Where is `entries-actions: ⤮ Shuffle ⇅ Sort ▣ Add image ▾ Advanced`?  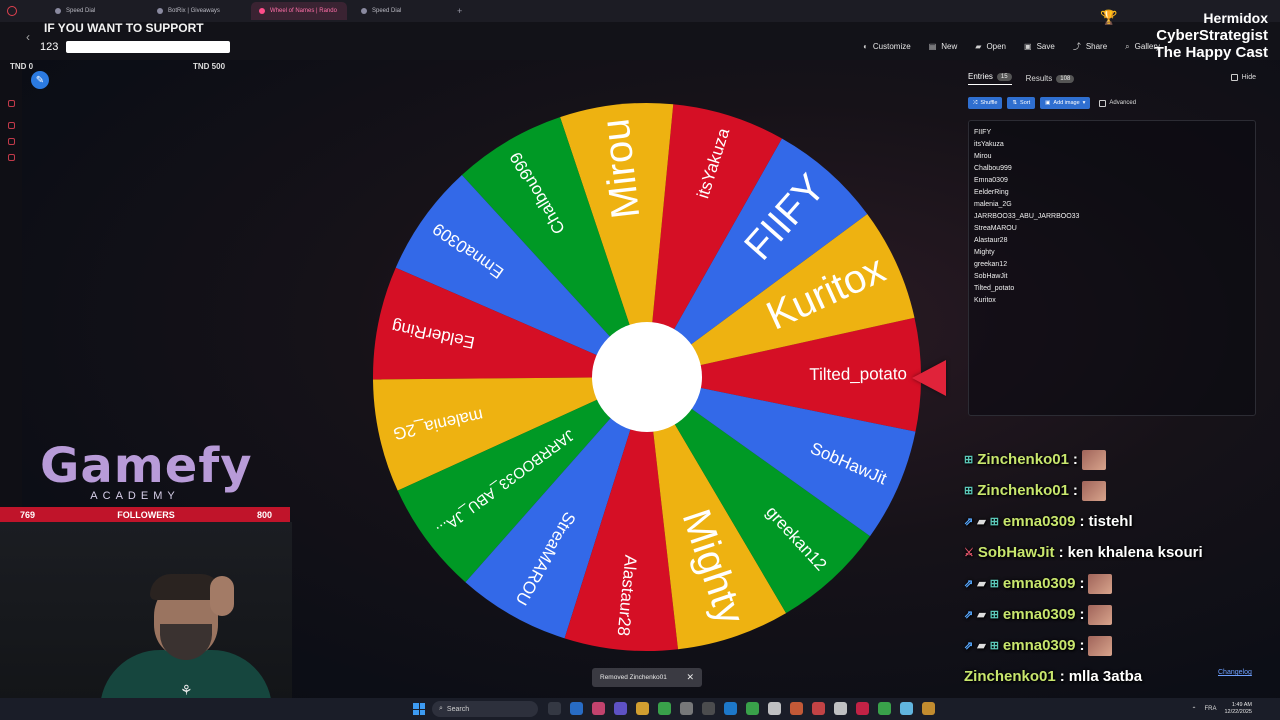
entries-actions: ⤮ Shuffle ⇅ Sort ▣ Add image ▾ Advanced is located at coordinates (1052, 103).